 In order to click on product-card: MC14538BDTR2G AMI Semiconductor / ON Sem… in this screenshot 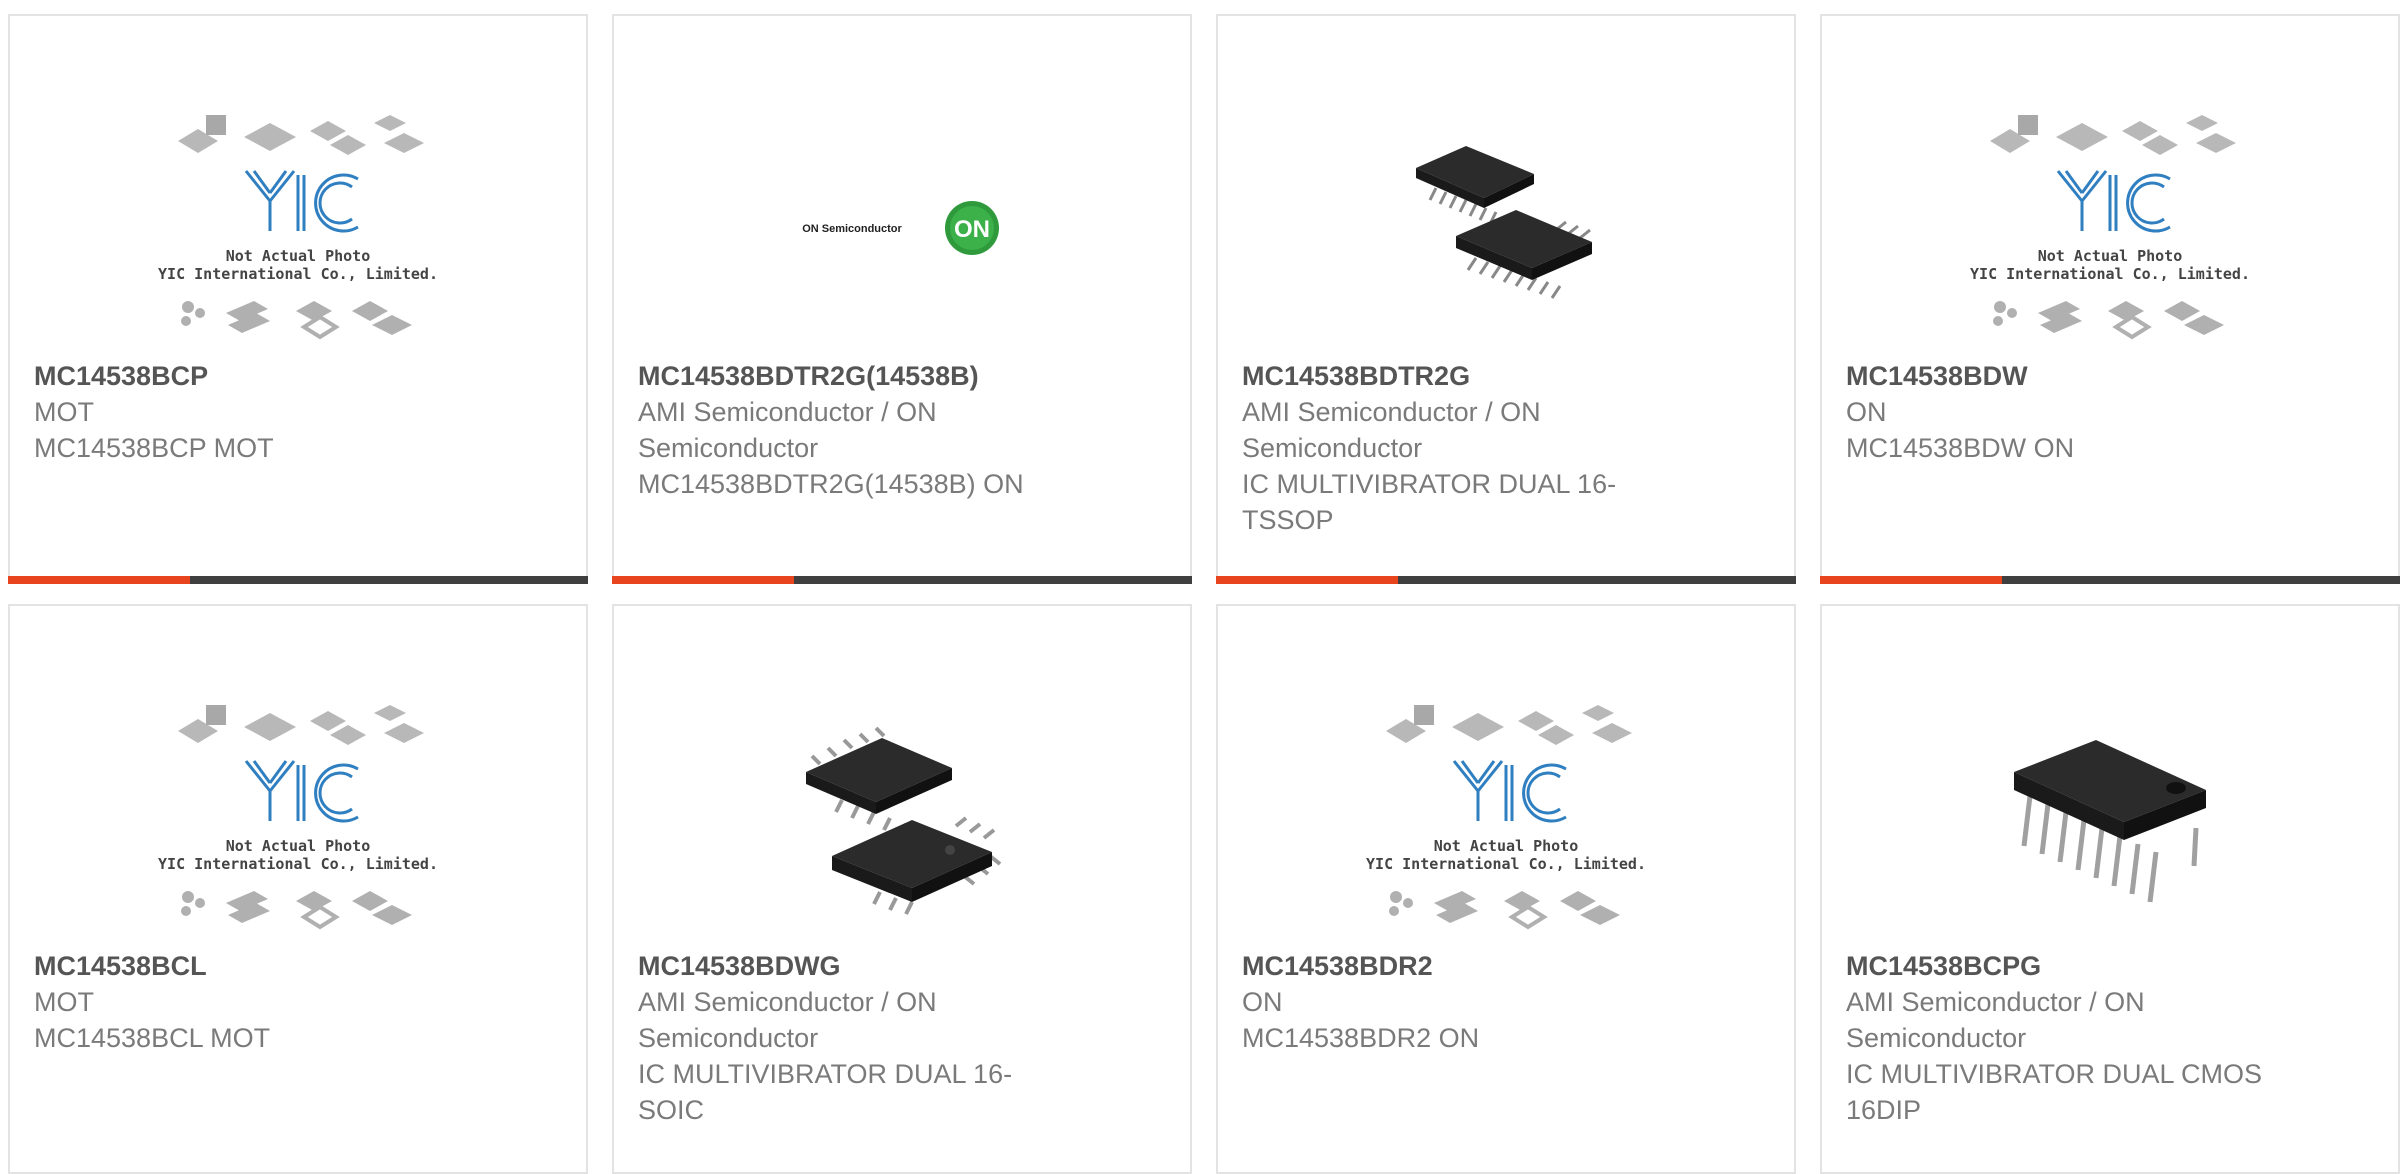, I will do `click(1506, 299)`.